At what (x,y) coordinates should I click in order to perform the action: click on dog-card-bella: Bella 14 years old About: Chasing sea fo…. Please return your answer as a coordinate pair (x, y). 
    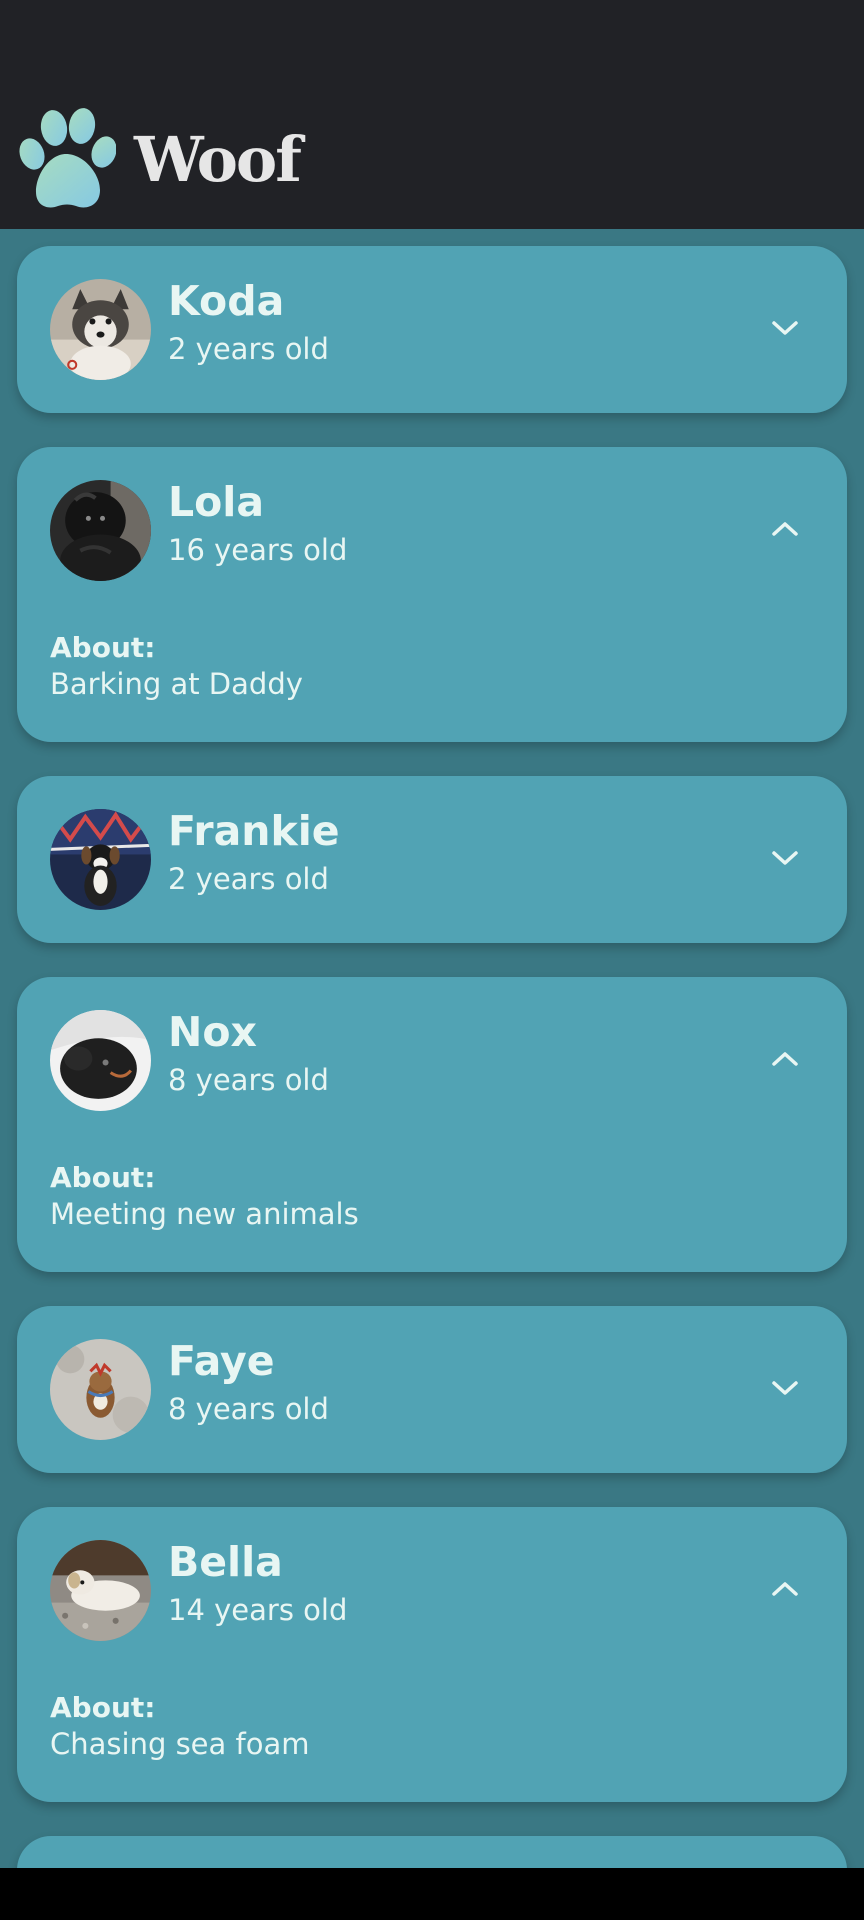
    Looking at the image, I should click on (432, 1654).